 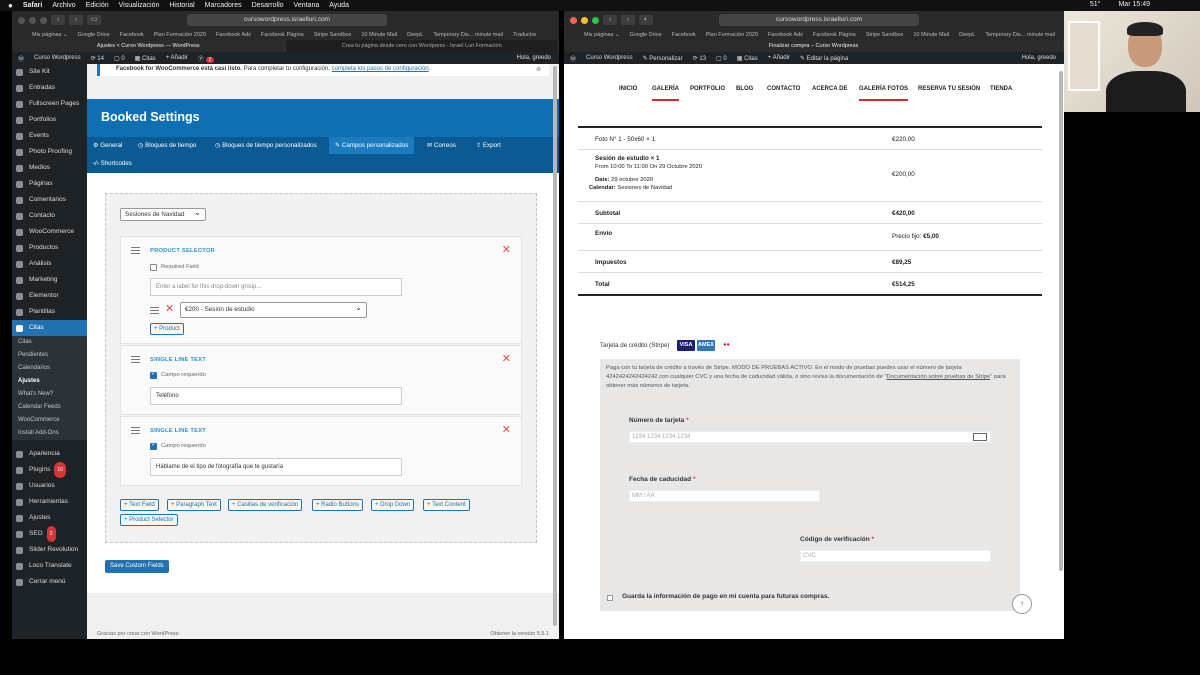 I want to click on tab-bloques-personalizados: ◷ Bloques de tiempo personalizados, so click(x=266, y=145).